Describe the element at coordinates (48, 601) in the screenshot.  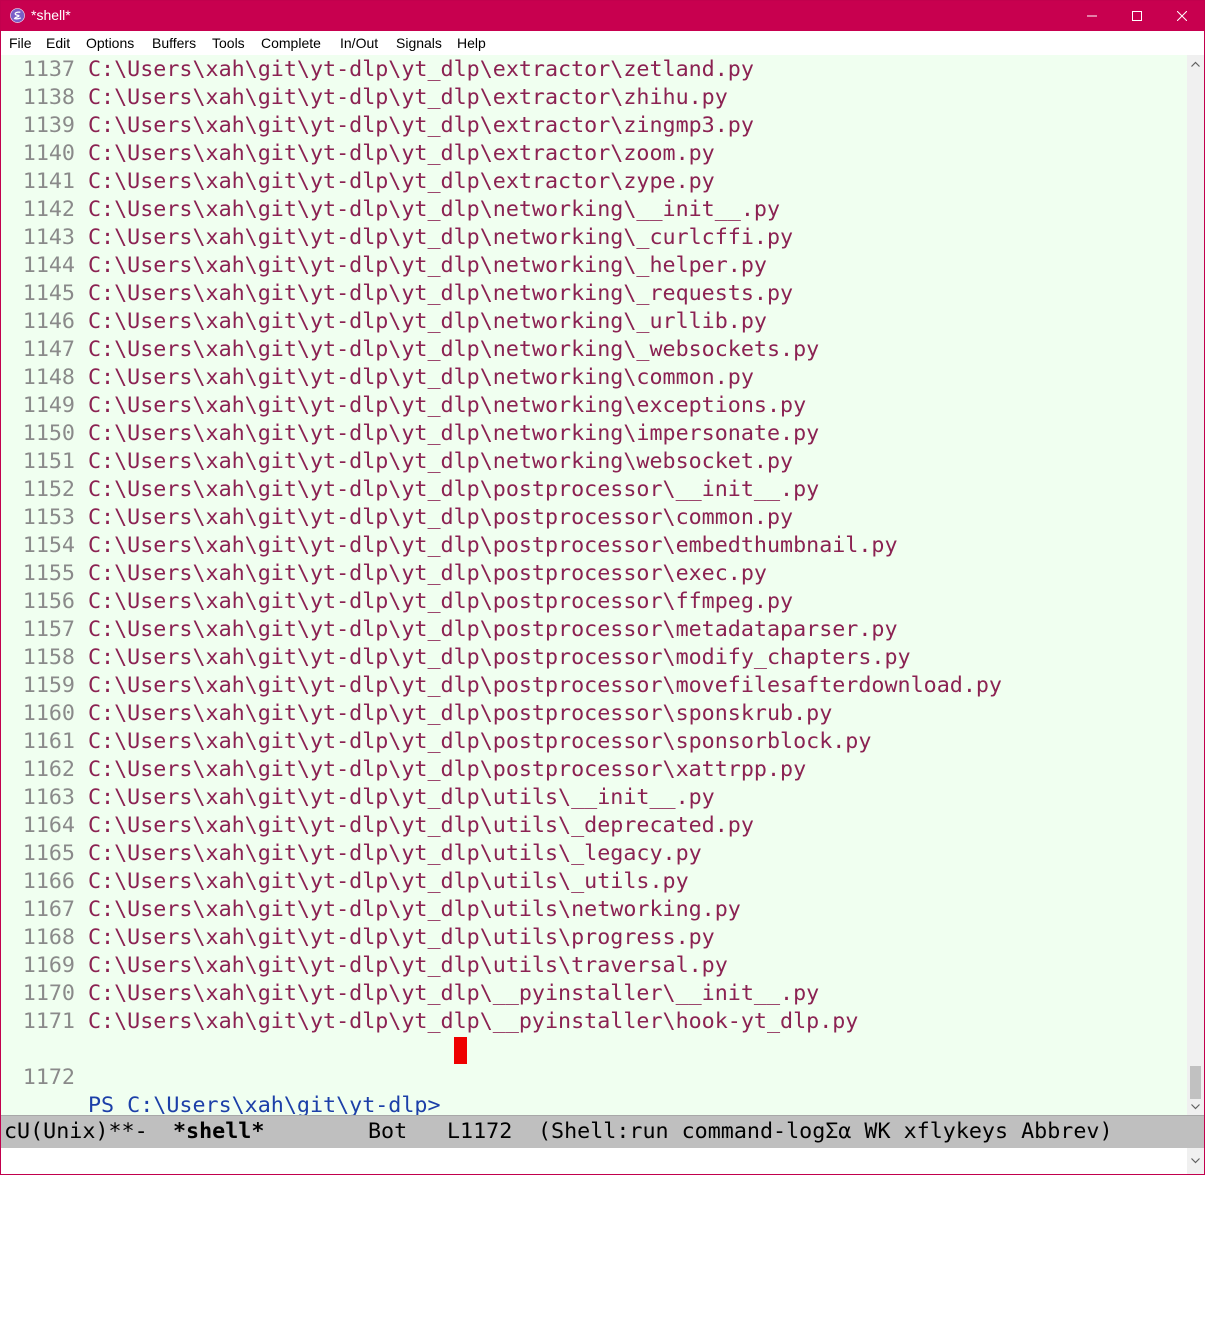
I see `line-number: 1156` at that location.